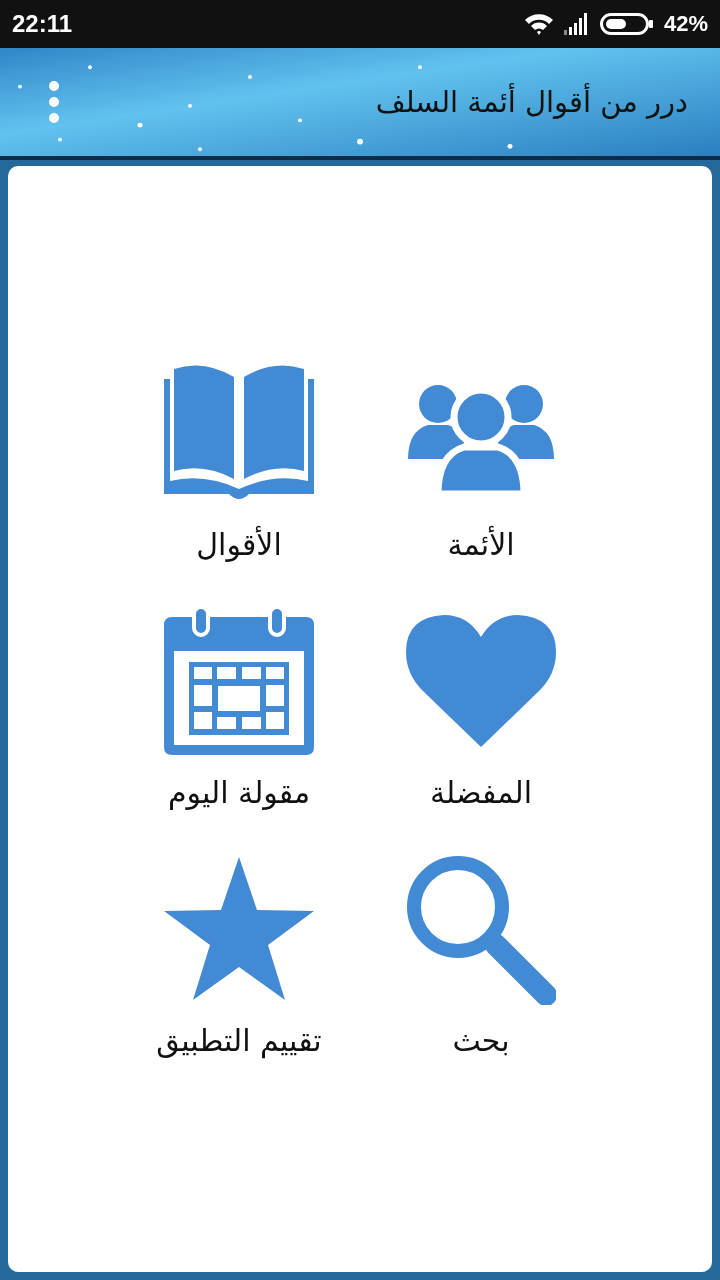  I want to click on clock: 22:11, so click(42, 24).